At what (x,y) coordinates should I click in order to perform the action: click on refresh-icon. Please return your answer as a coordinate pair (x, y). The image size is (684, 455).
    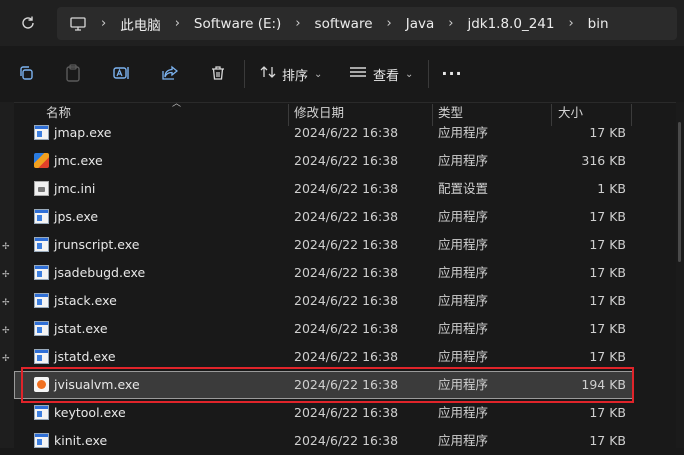
    Looking at the image, I should click on (28, 23).